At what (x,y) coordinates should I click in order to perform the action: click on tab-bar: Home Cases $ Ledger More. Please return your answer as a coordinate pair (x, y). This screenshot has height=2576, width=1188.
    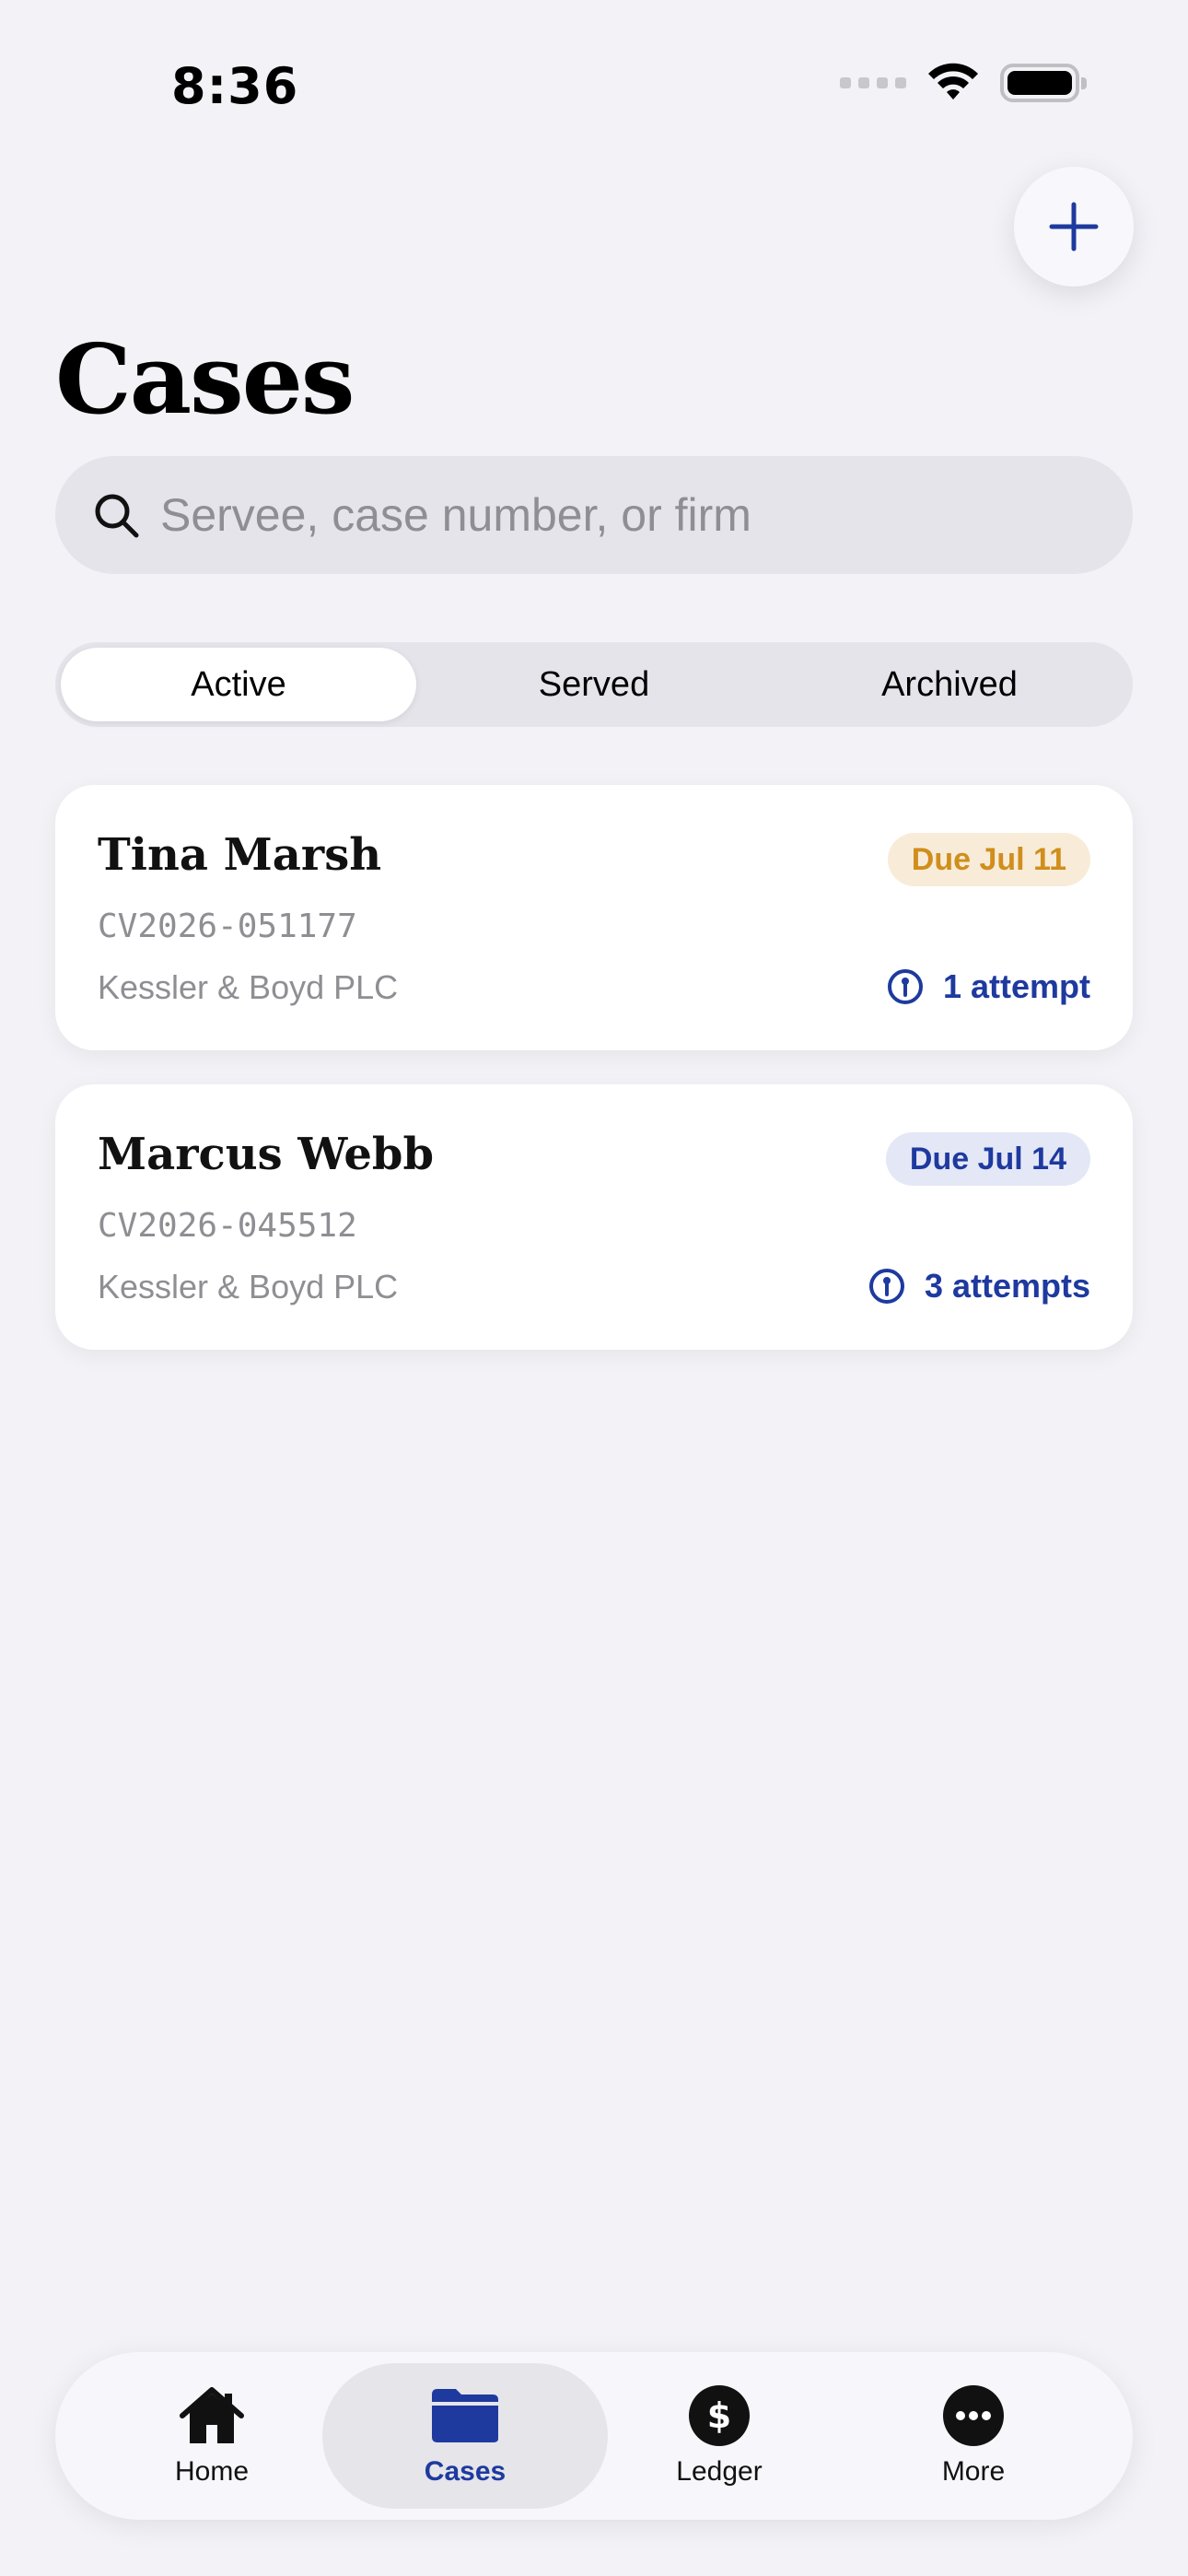
    Looking at the image, I should click on (594, 2436).